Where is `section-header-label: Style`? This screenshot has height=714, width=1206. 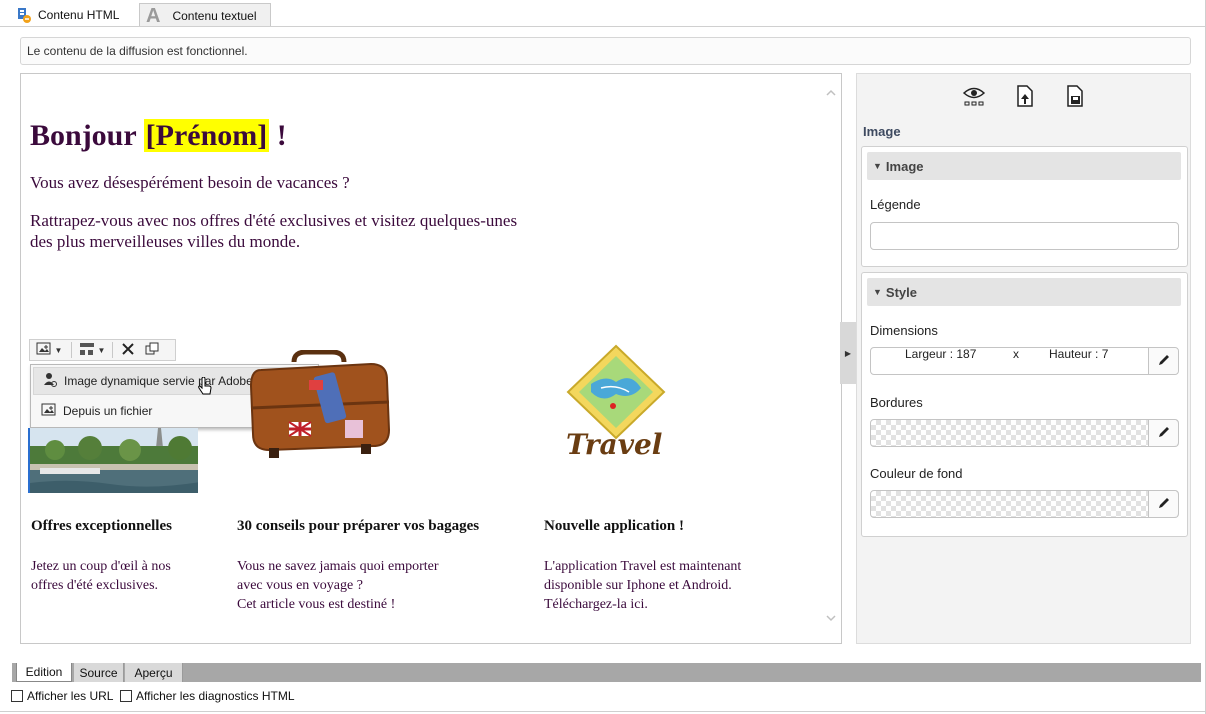
section-header-label: Style is located at coordinates (901, 292).